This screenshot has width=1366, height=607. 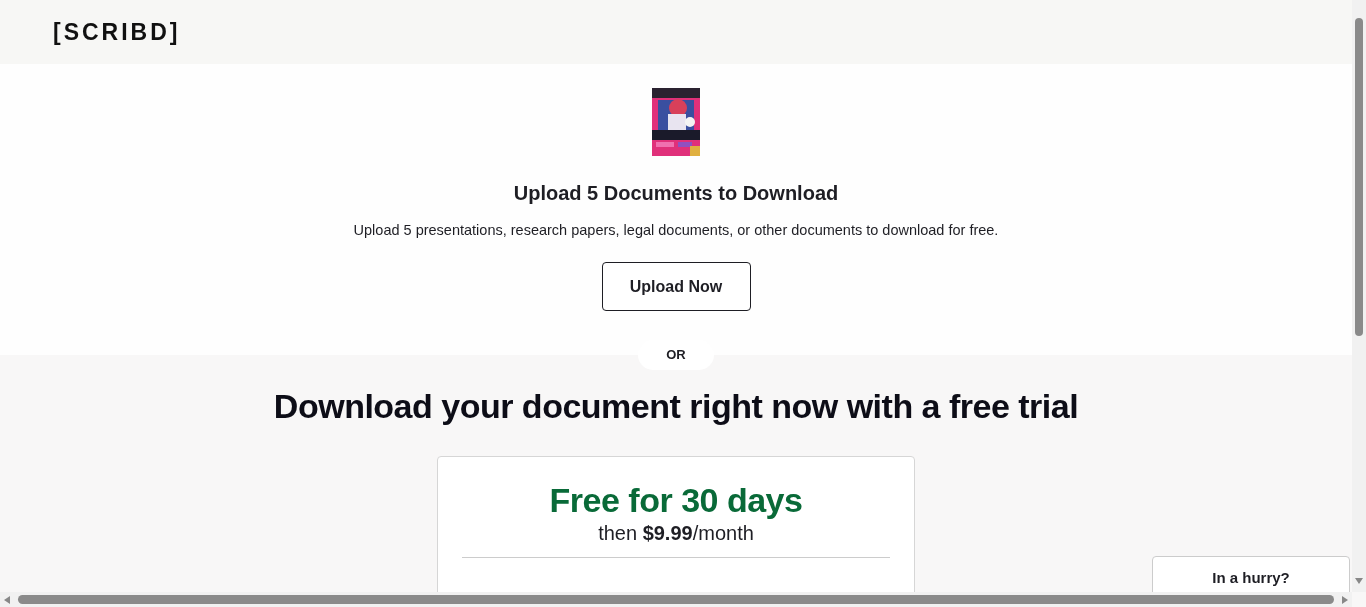 What do you see at coordinates (676, 500) in the screenshot?
I see `offer-title: Free for 30 days` at bounding box center [676, 500].